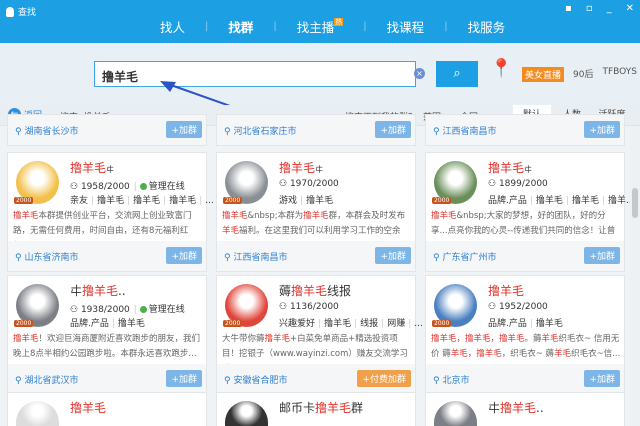 This screenshot has height=426, width=640. Describe the element at coordinates (107, 130) in the screenshot. I see `group-card: ⚲ 湖南省长沙市 +加群` at that location.